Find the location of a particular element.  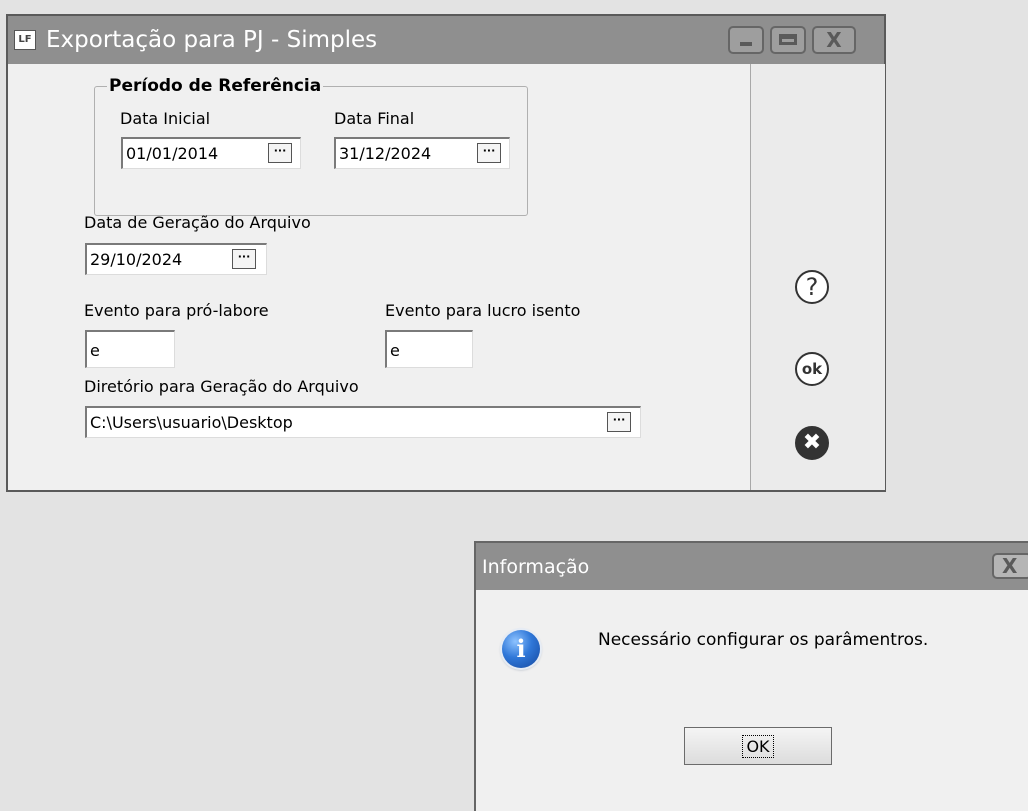

data-inicial-field: 01/01/2014 ··· is located at coordinates (211, 153).